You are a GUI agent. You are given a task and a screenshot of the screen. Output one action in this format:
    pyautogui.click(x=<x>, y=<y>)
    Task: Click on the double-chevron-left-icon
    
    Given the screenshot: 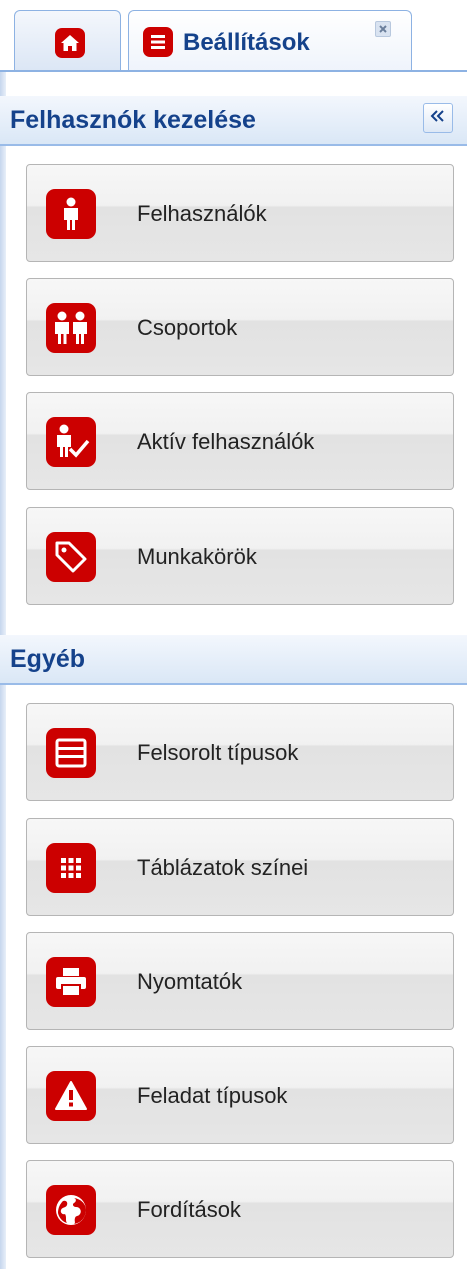 What is the action you would take?
    pyautogui.click(x=438, y=118)
    